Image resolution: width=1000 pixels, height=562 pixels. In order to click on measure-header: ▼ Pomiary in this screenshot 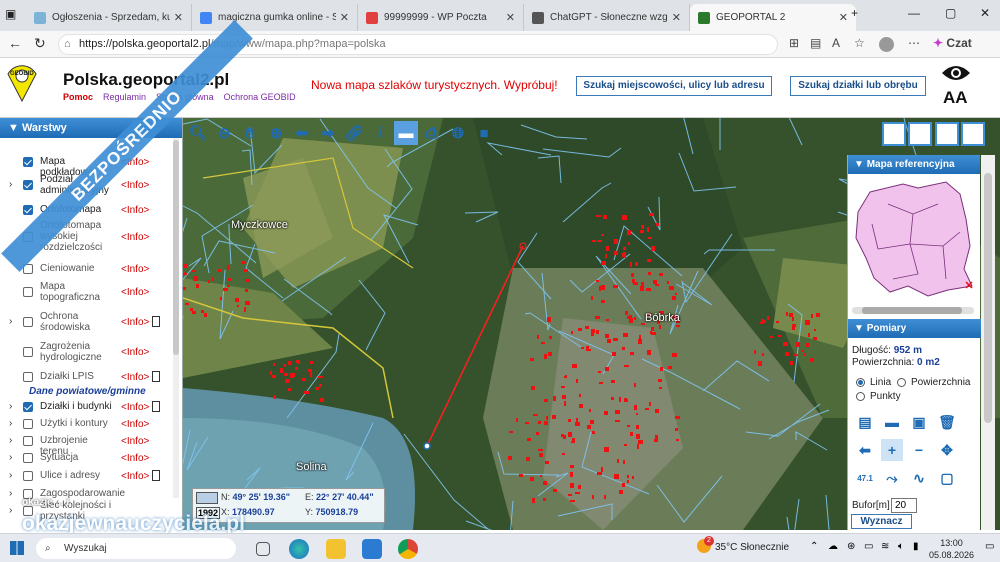, I will do `click(914, 328)`.